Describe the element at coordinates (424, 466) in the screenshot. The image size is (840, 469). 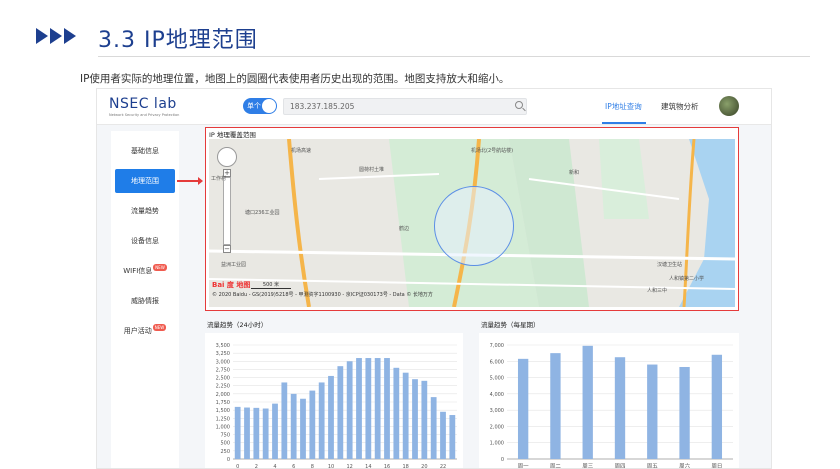
I see `x-tick-label: 20` at that location.